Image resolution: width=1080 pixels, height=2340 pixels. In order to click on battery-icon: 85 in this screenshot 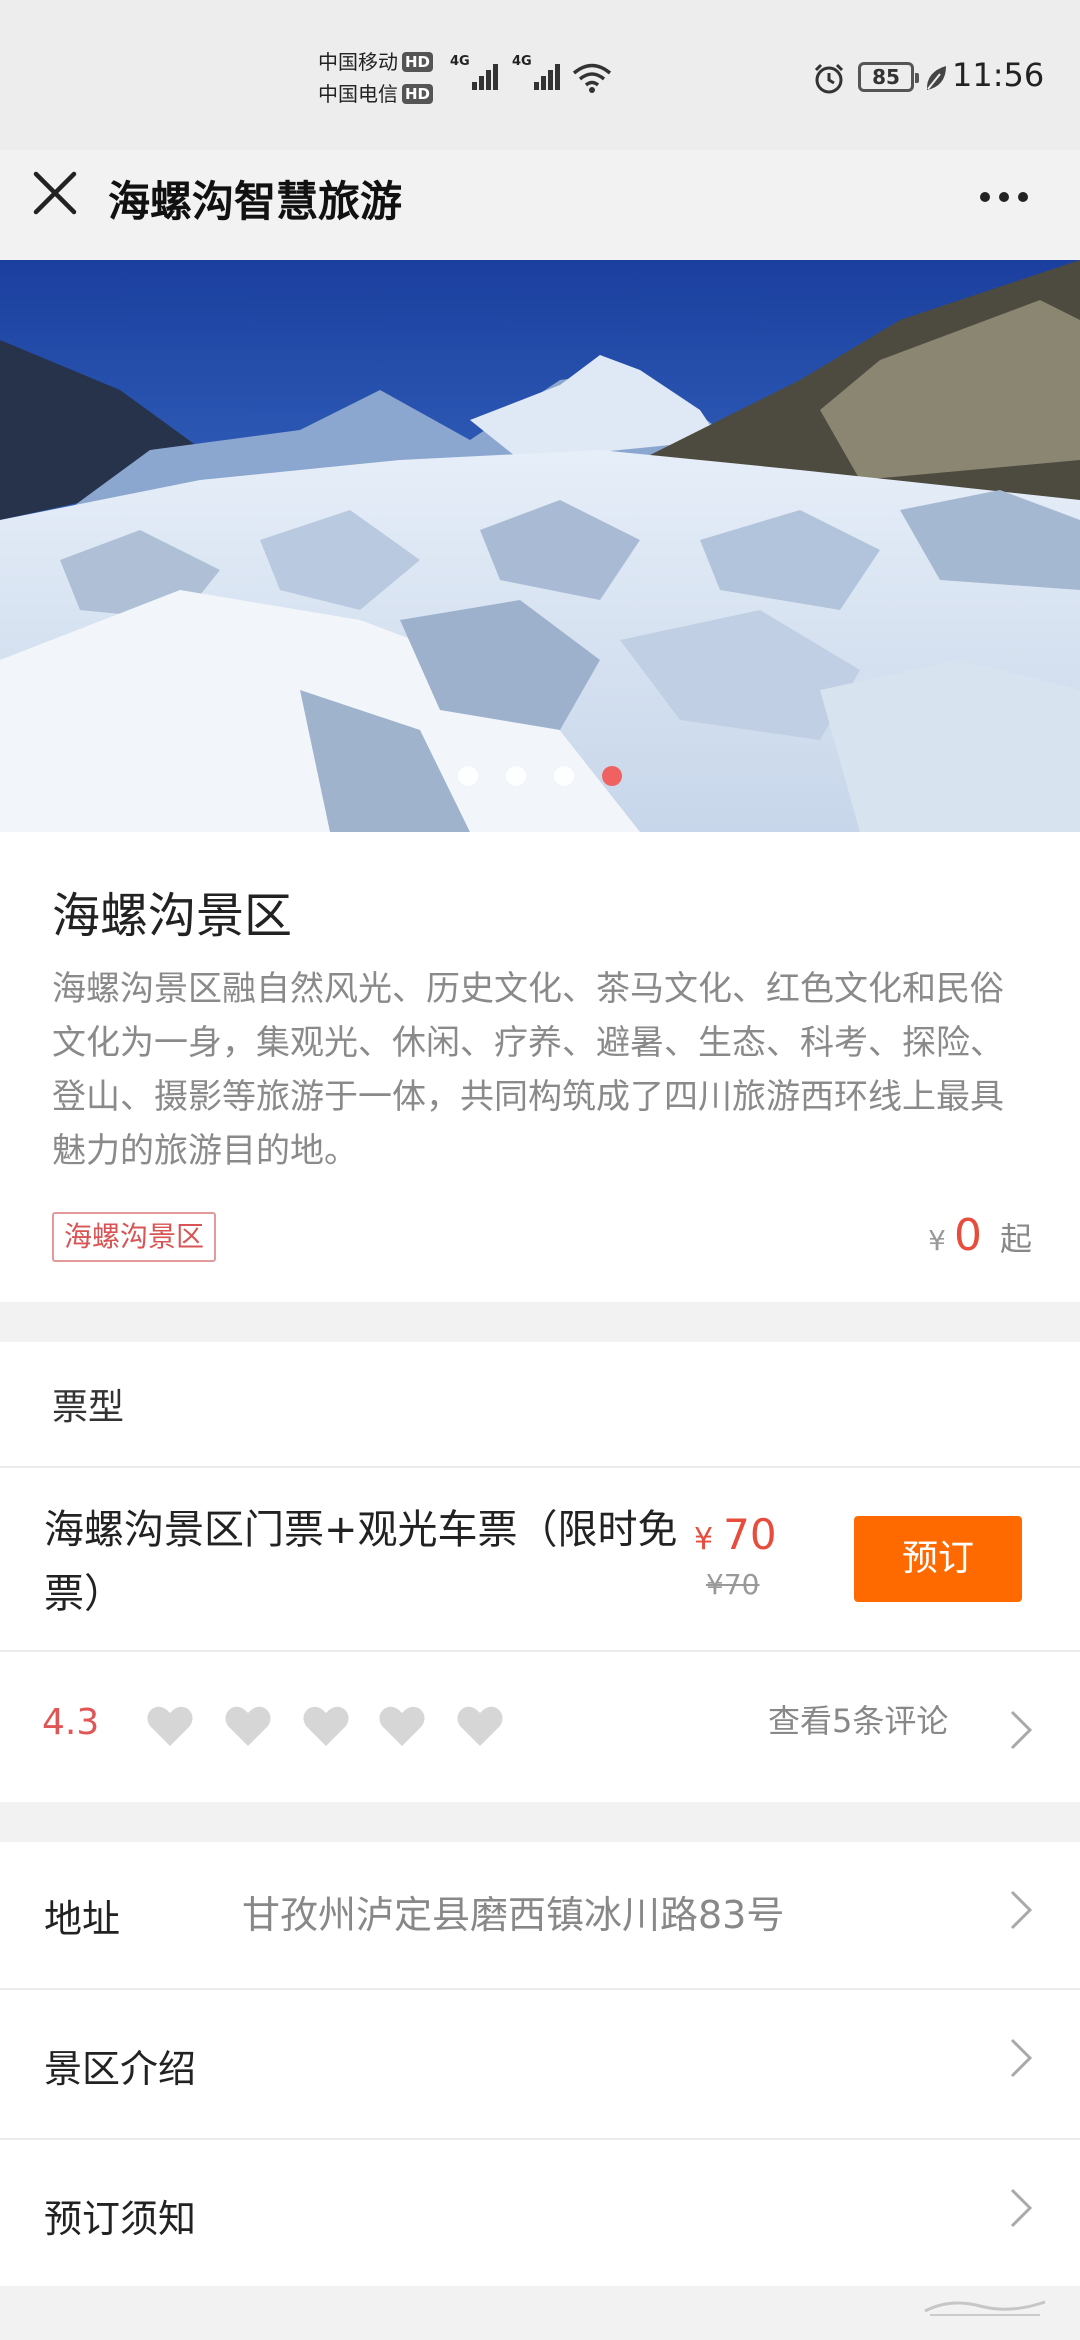, I will do `click(888, 77)`.